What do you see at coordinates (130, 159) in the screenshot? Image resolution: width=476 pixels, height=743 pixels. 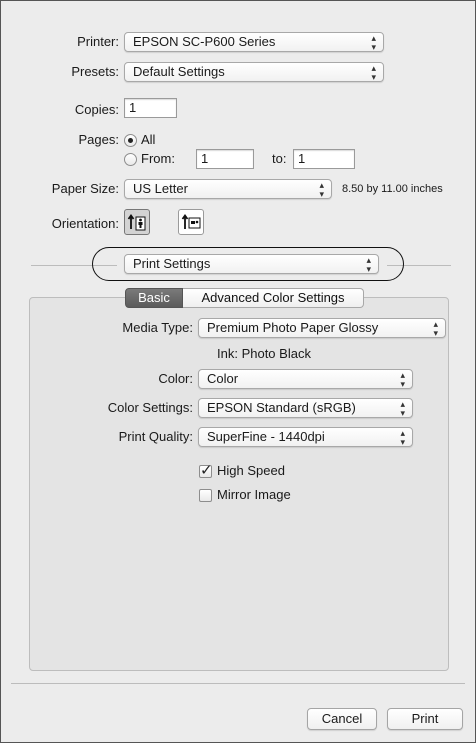 I see `pages-from-radio` at bounding box center [130, 159].